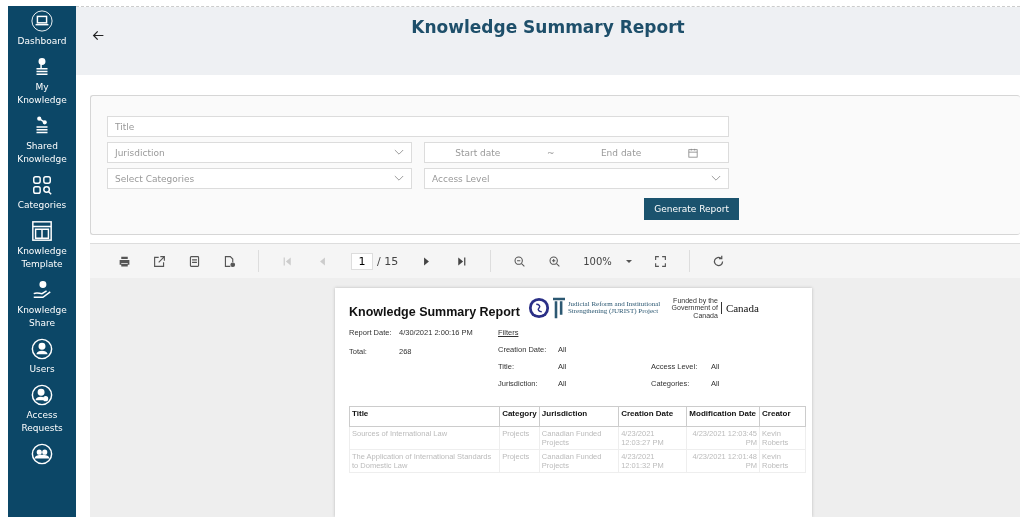  I want to click on sidebar-item: Knowledge Template, so click(42, 245).